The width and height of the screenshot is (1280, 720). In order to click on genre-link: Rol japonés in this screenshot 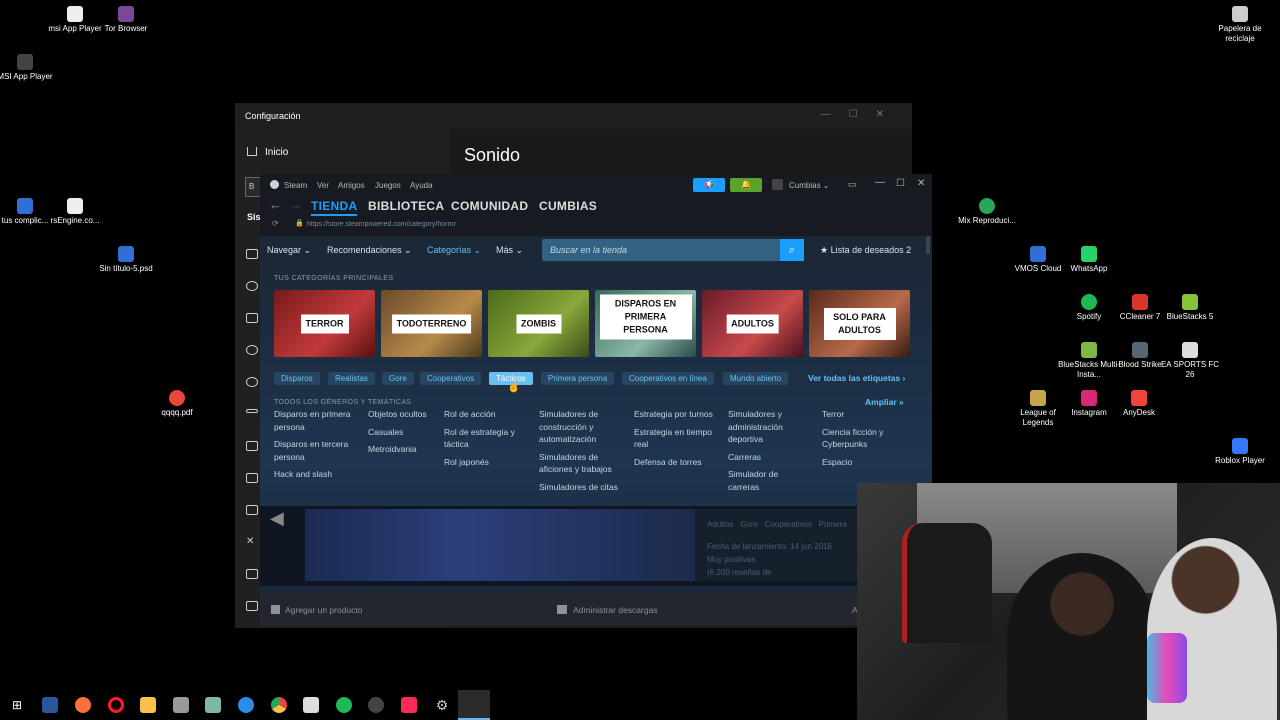, I will do `click(485, 462)`.